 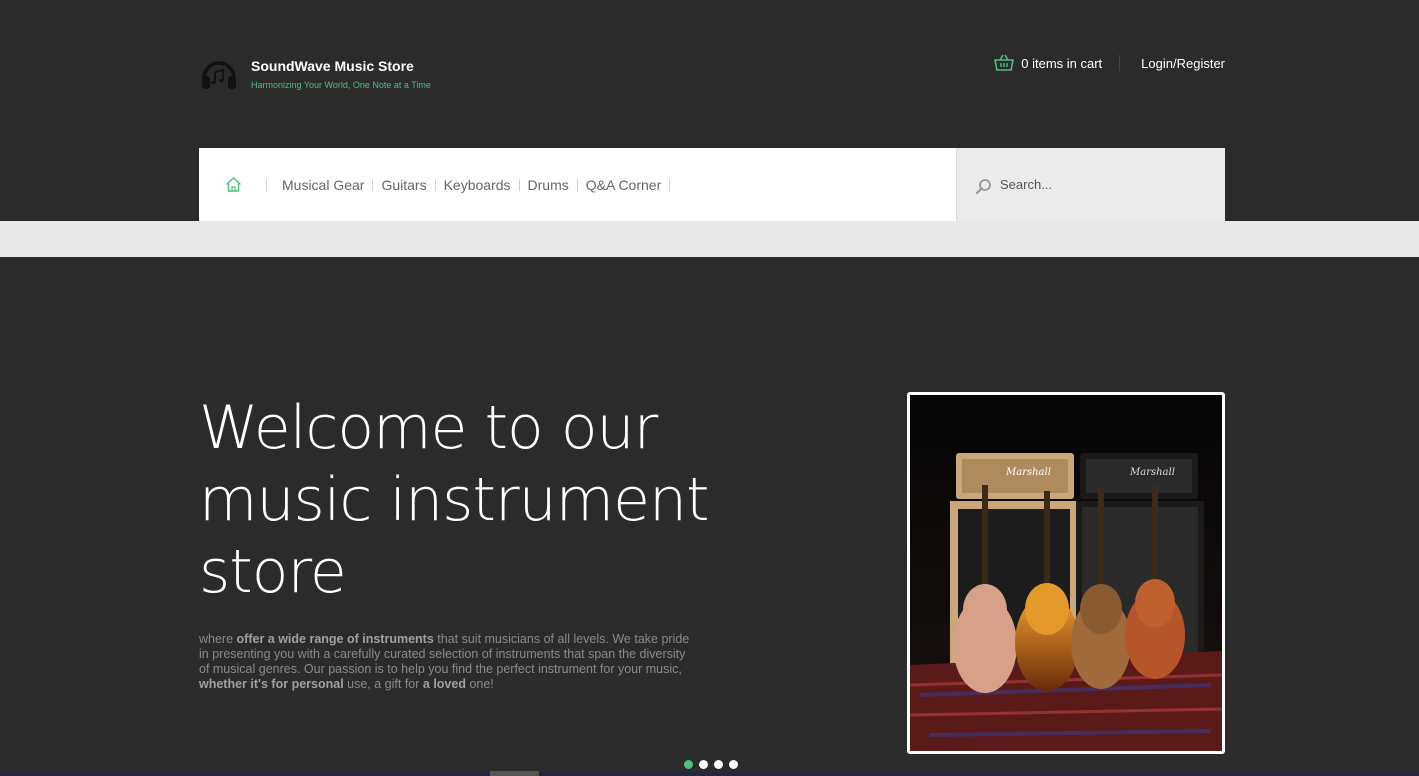 What do you see at coordinates (514, 773) in the screenshot?
I see `bottom-tab` at bounding box center [514, 773].